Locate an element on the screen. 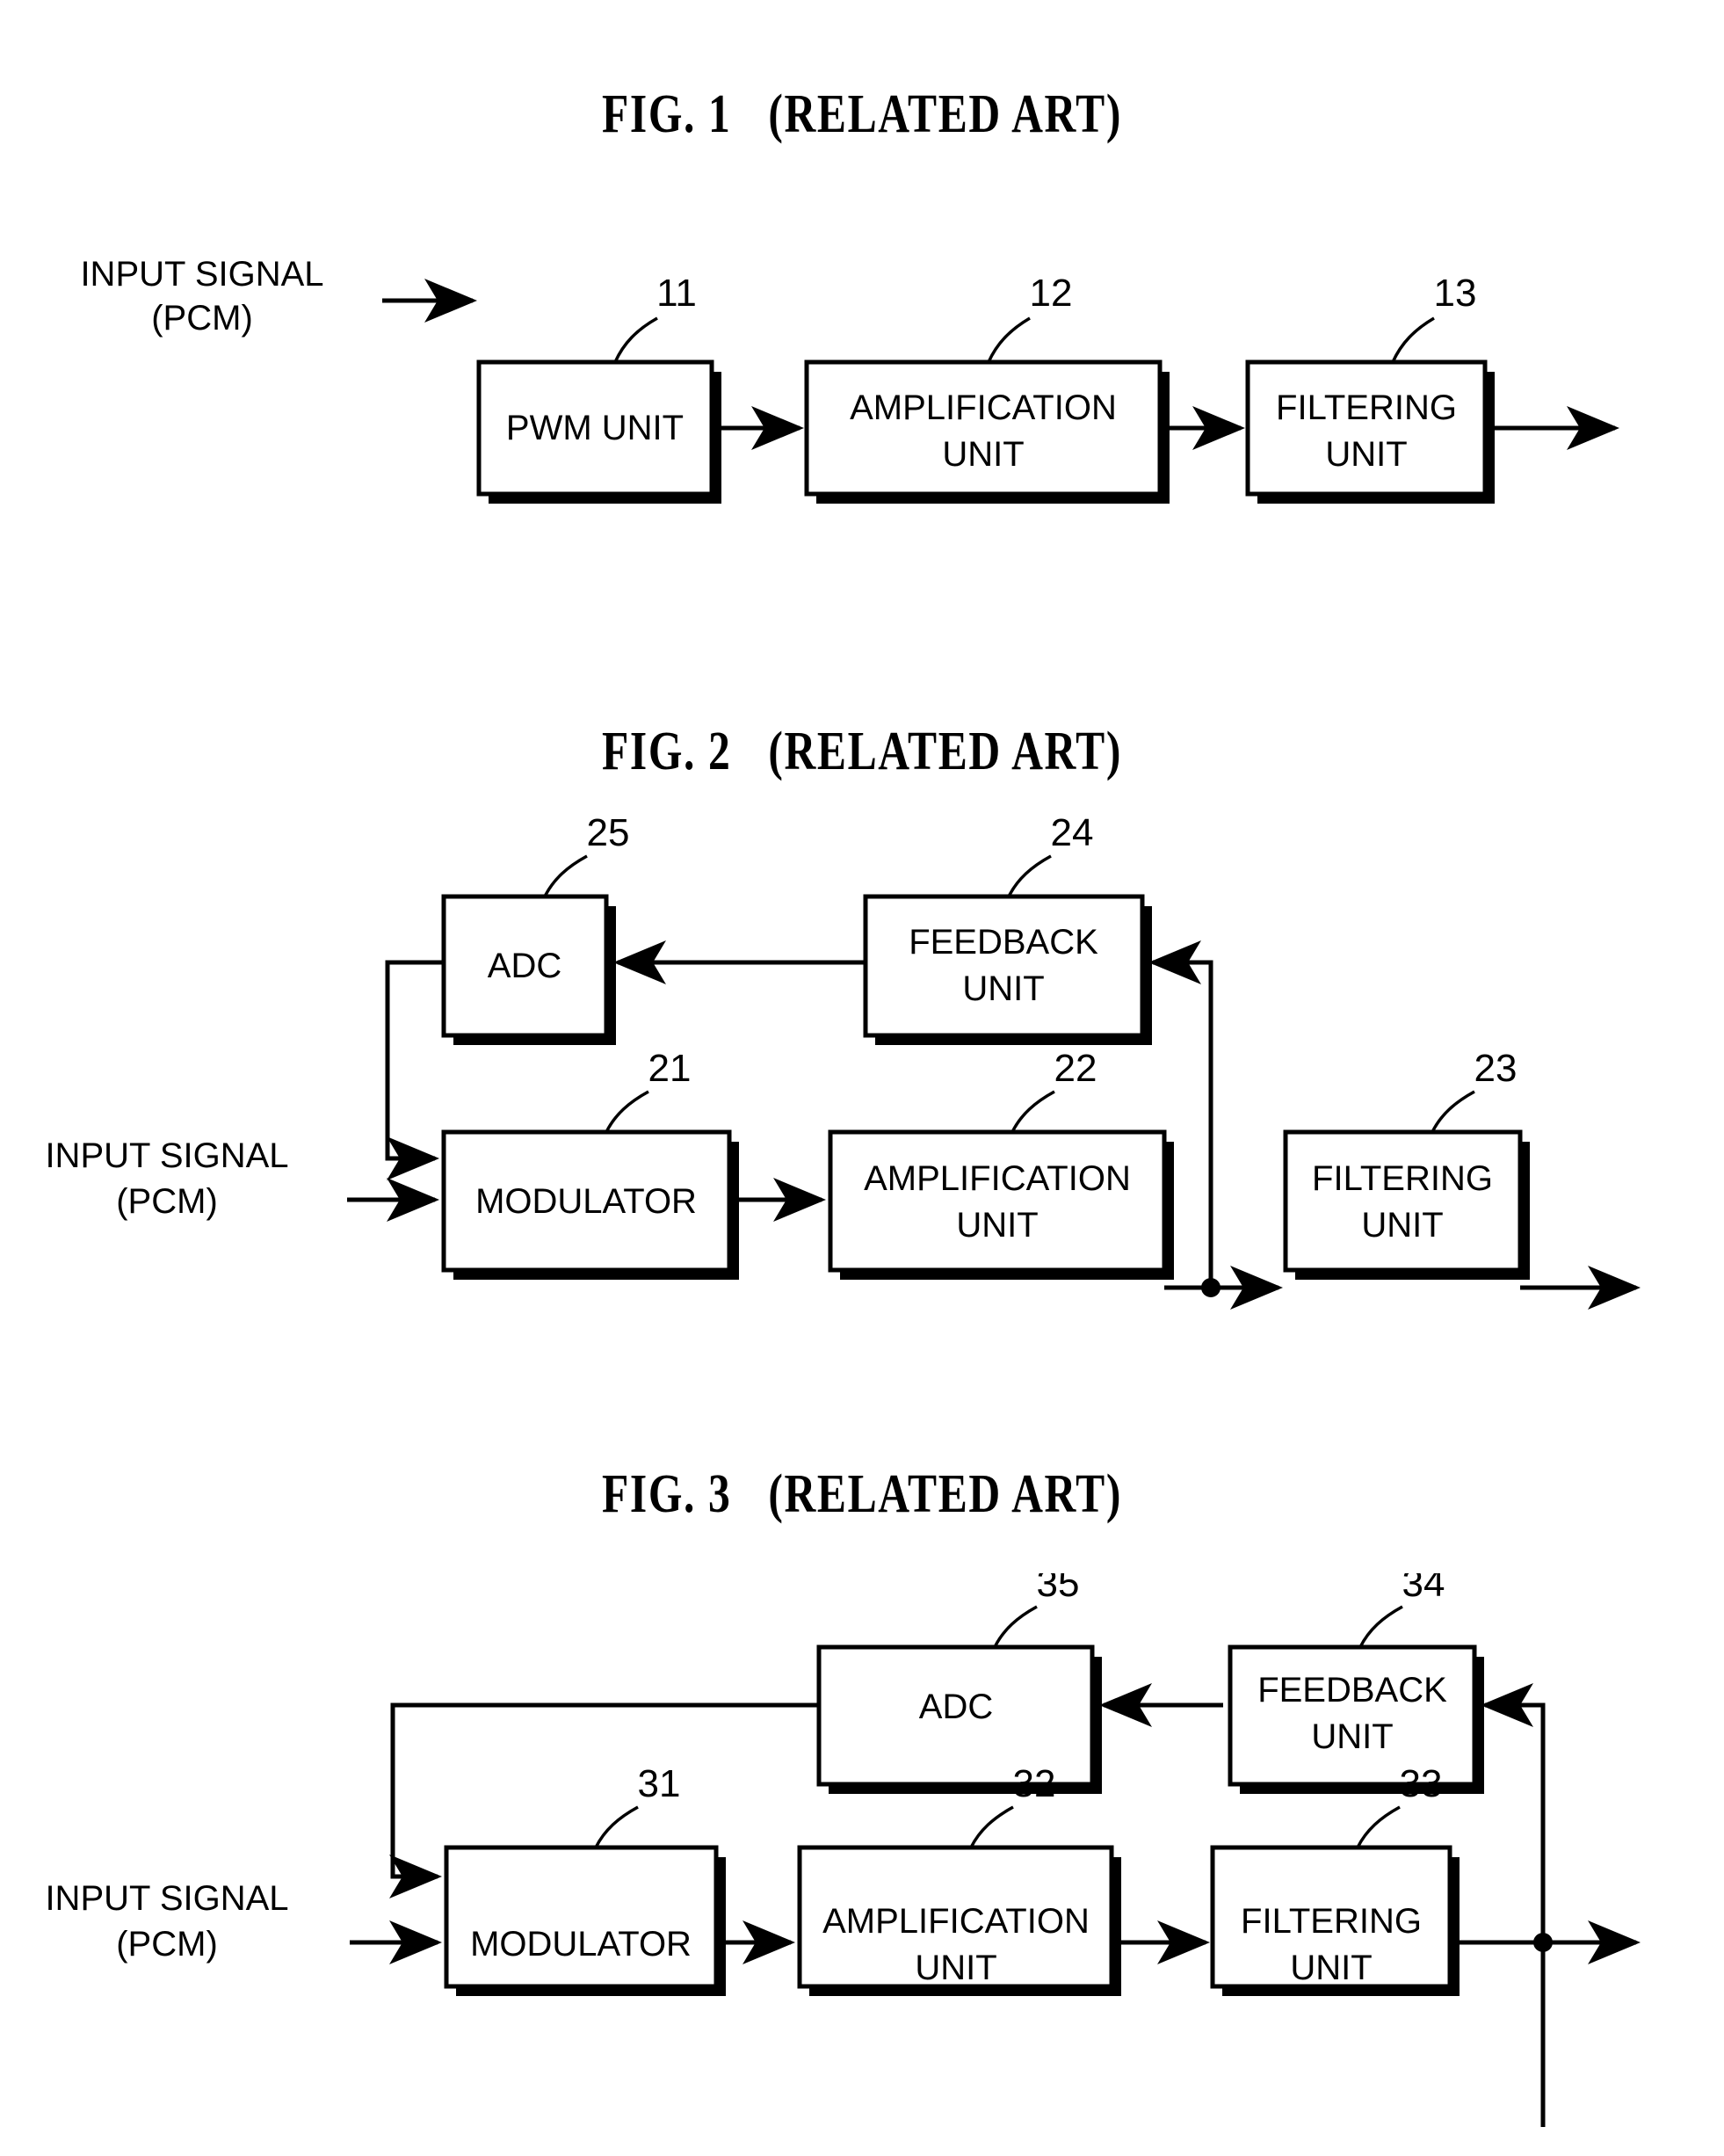  fig1-block-12-text-l2: UNIT is located at coordinates (983, 454).